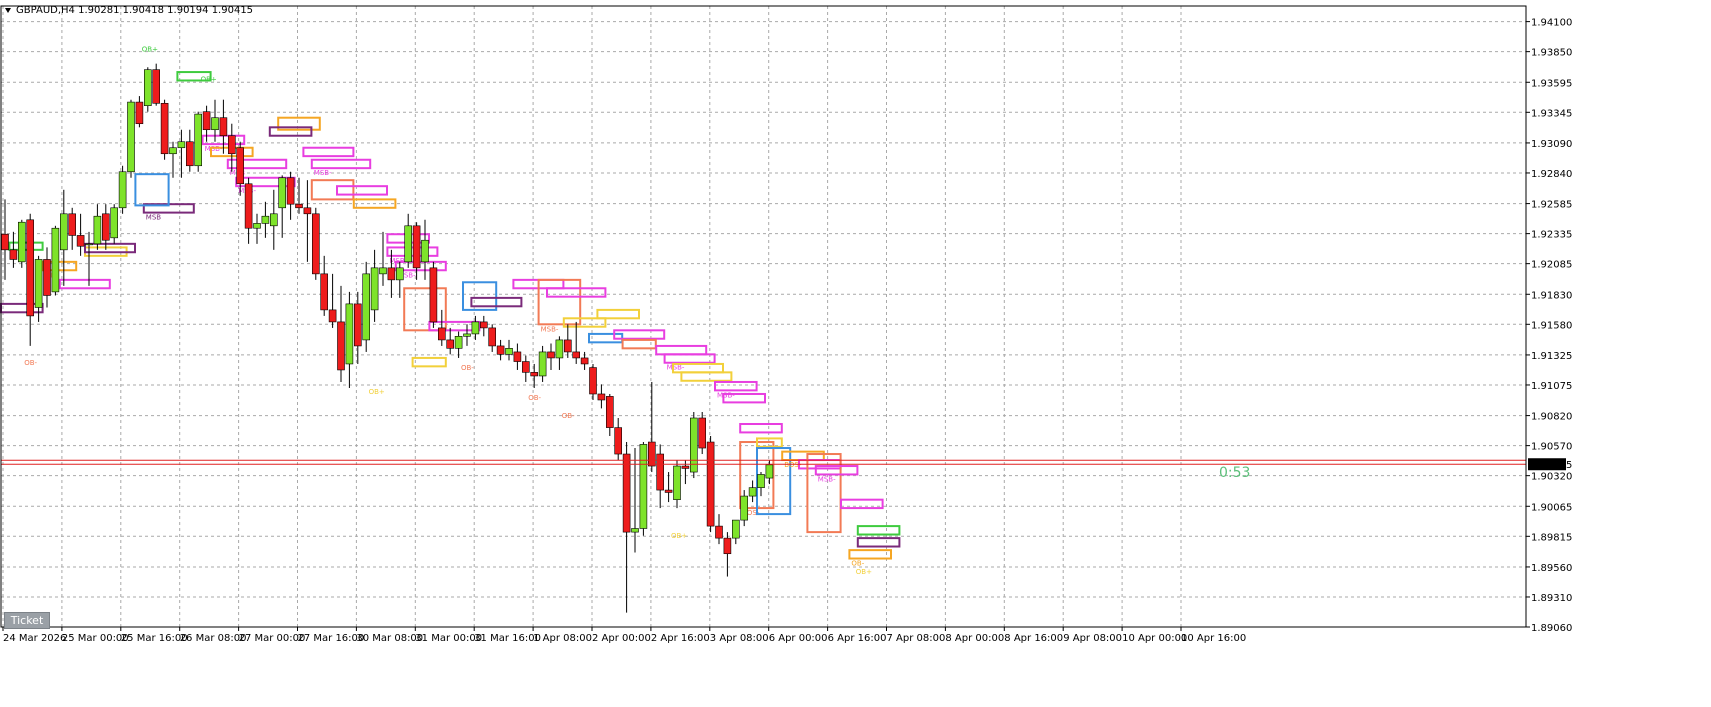 This screenshot has width=1711, height=707. Describe the element at coordinates (154, 638) in the screenshot. I see `x-tick-label: 25 Mar 16:00` at that location.